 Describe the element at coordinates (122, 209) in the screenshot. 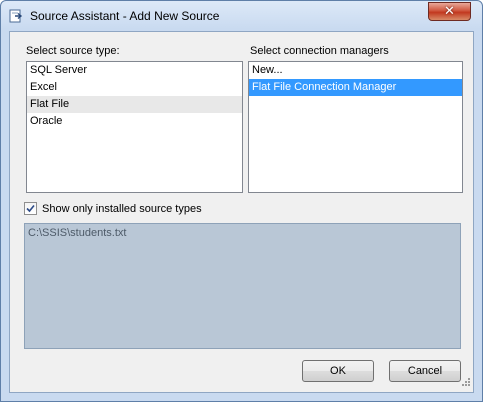

I see `show-installed-label: Show only installed source types` at that location.